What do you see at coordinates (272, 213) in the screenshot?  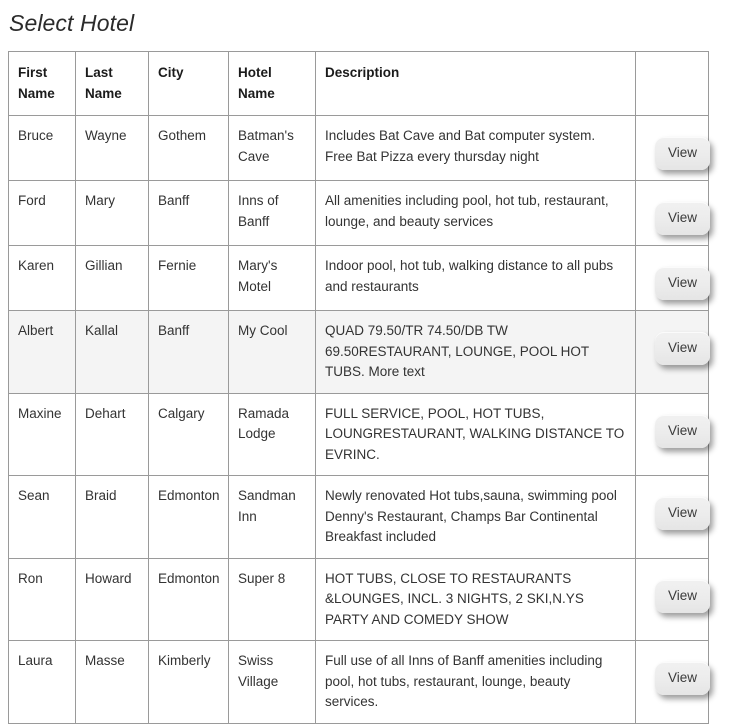 I see `cell-hotel-name: Inns of Banff` at bounding box center [272, 213].